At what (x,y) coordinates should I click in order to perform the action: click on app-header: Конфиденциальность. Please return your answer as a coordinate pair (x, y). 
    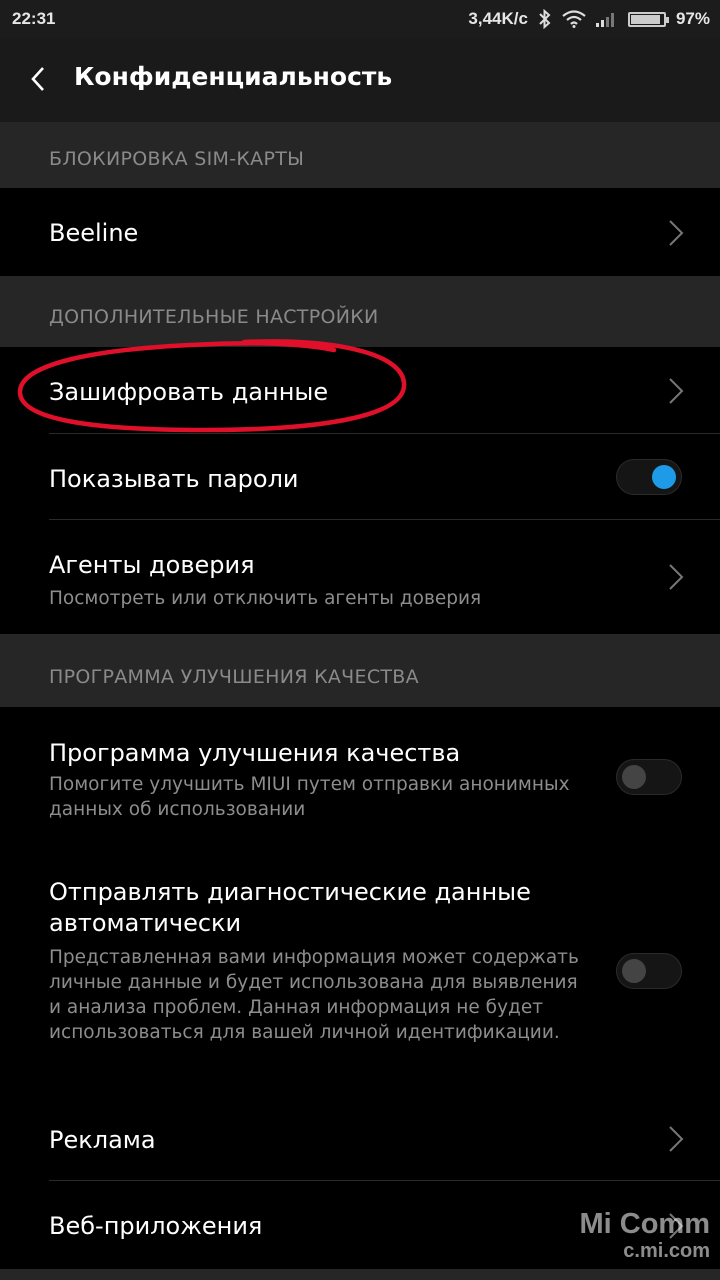
    Looking at the image, I should click on (360, 80).